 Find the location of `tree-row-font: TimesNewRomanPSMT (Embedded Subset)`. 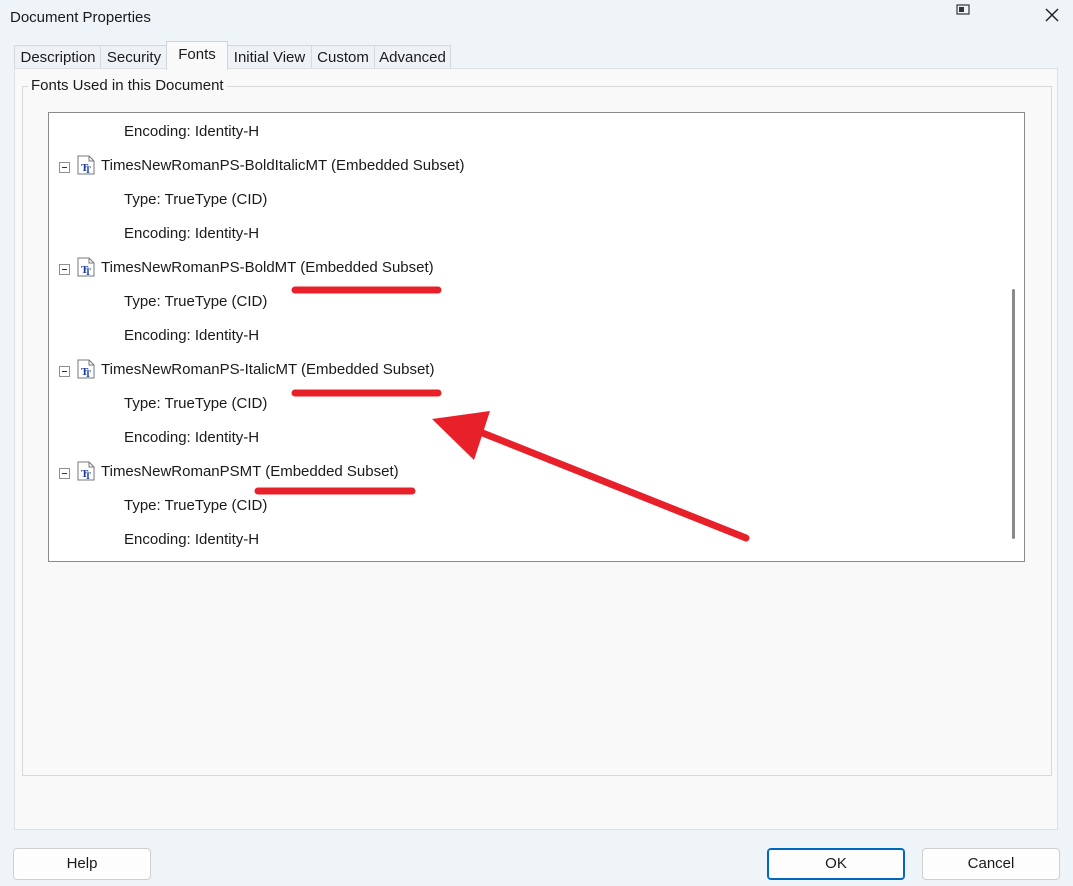

tree-row-font: TimesNewRomanPSMT (Embedded Subset) is located at coordinates (250, 472).